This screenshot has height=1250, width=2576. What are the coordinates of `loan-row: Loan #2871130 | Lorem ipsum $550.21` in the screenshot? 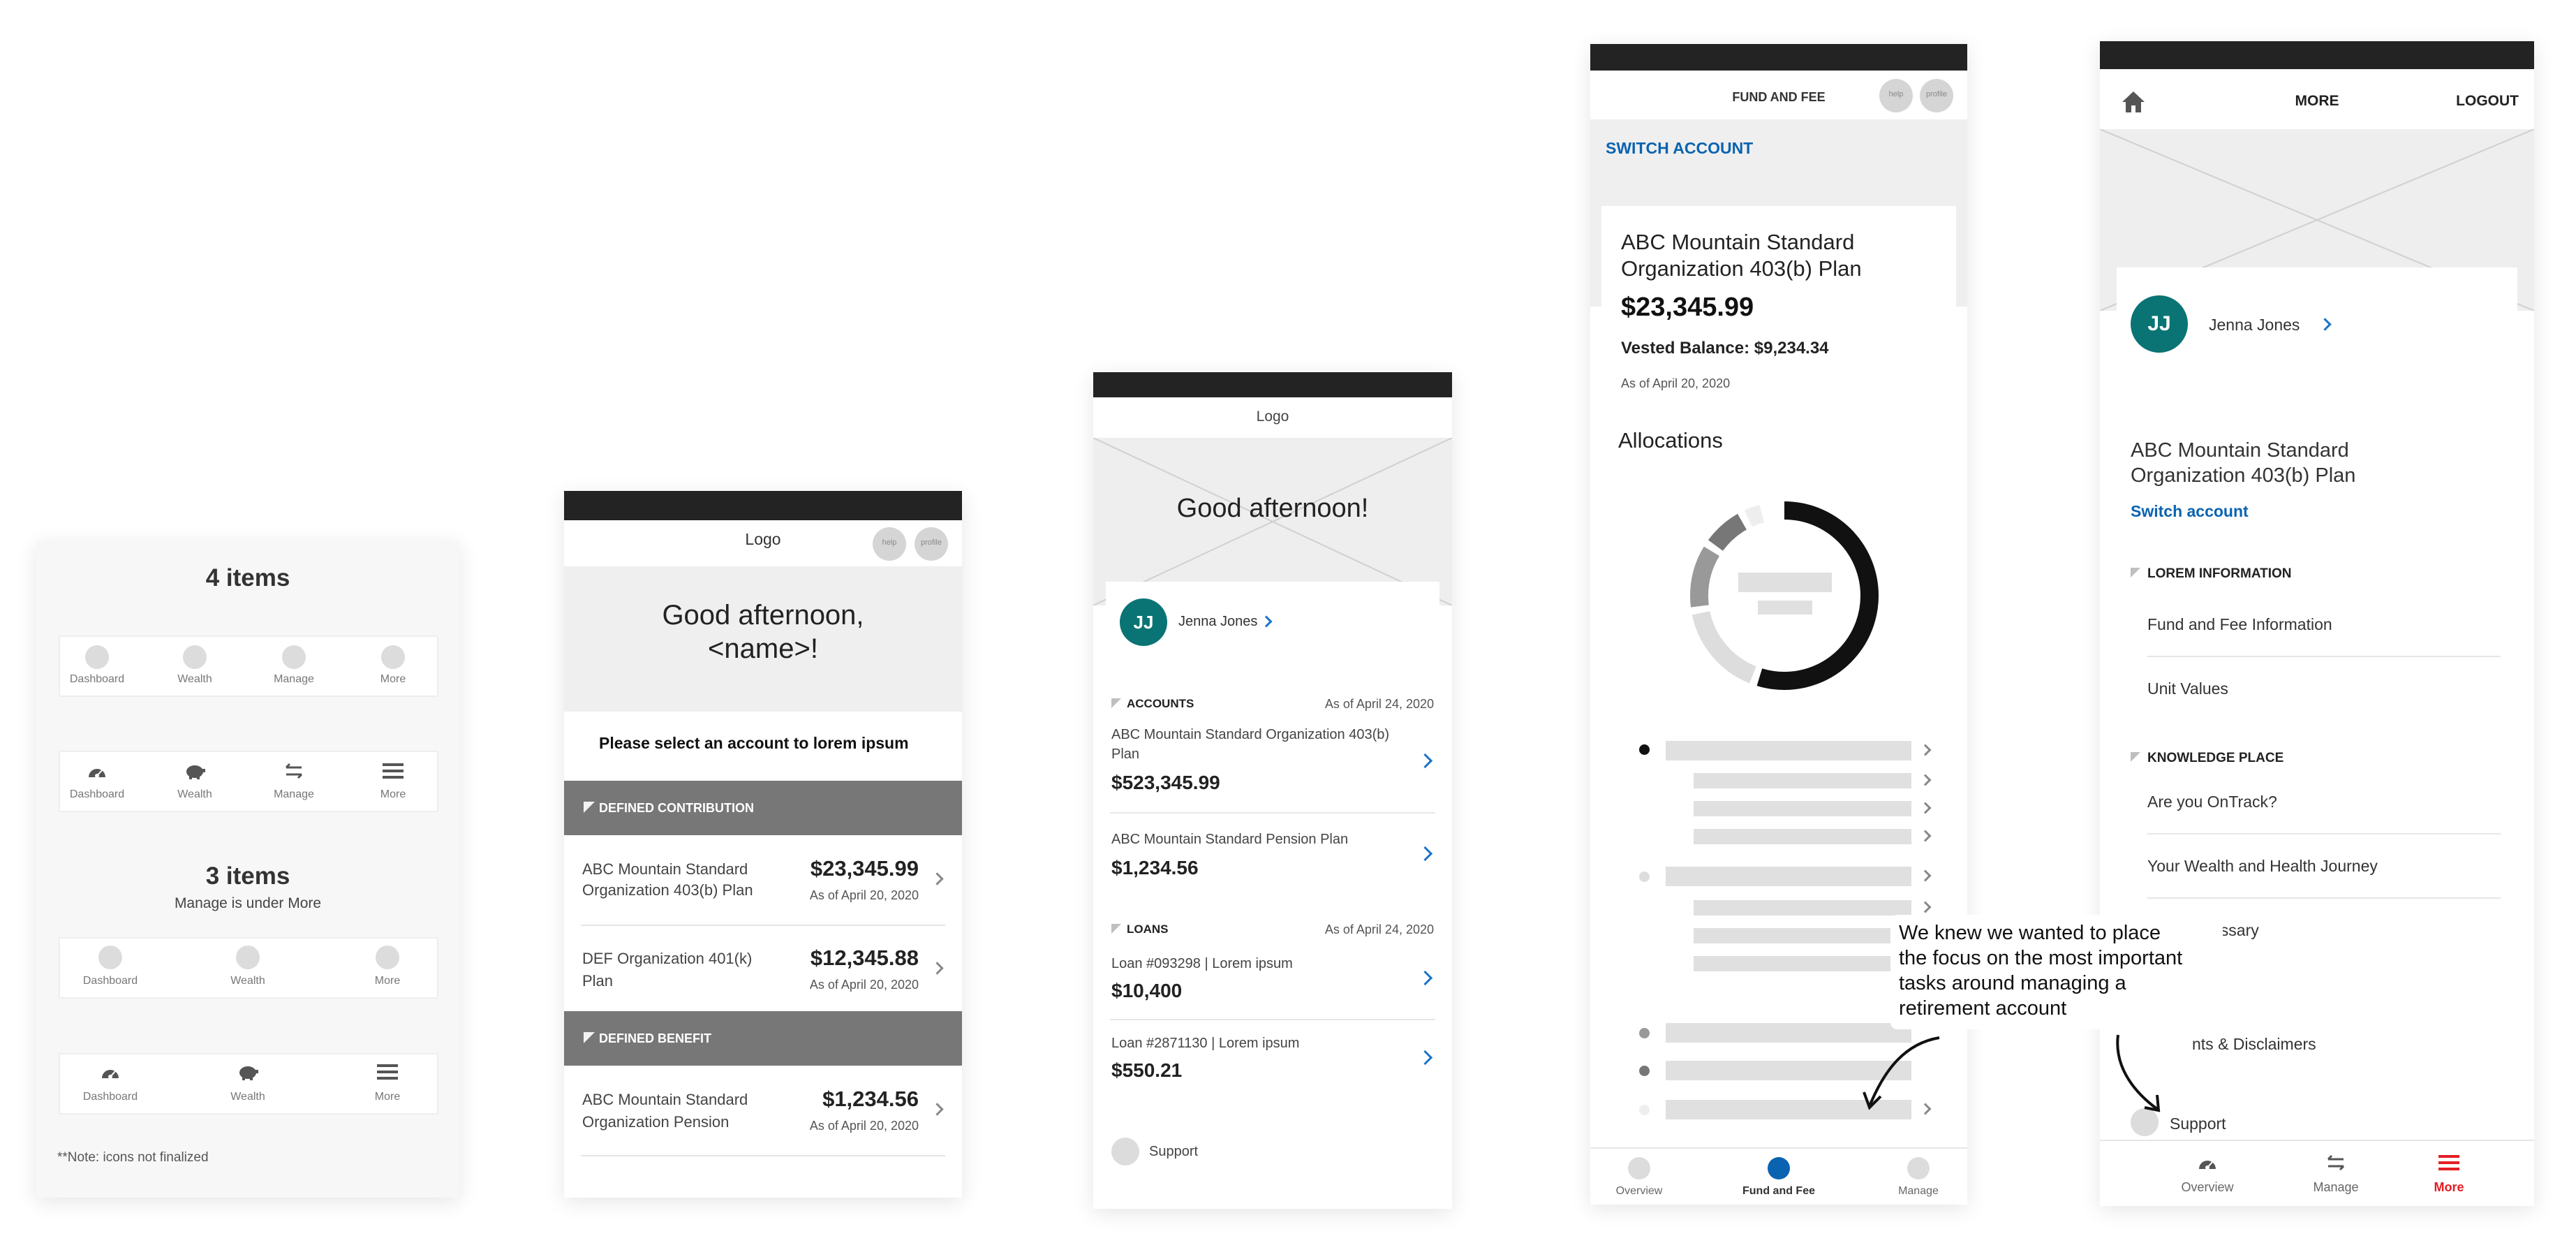 It's located at (1272, 1056).